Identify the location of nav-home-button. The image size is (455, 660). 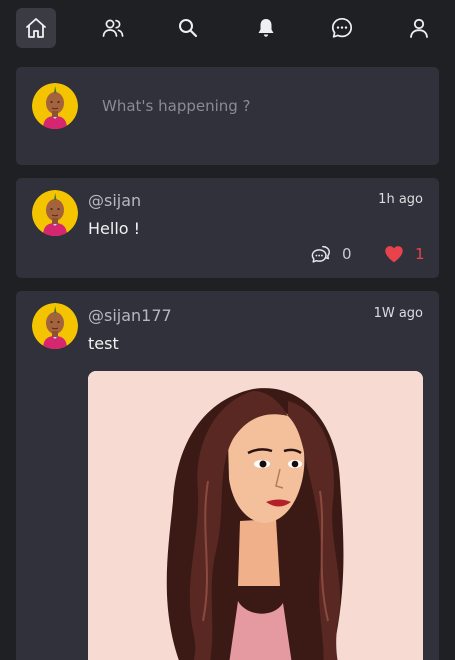
(36, 28).